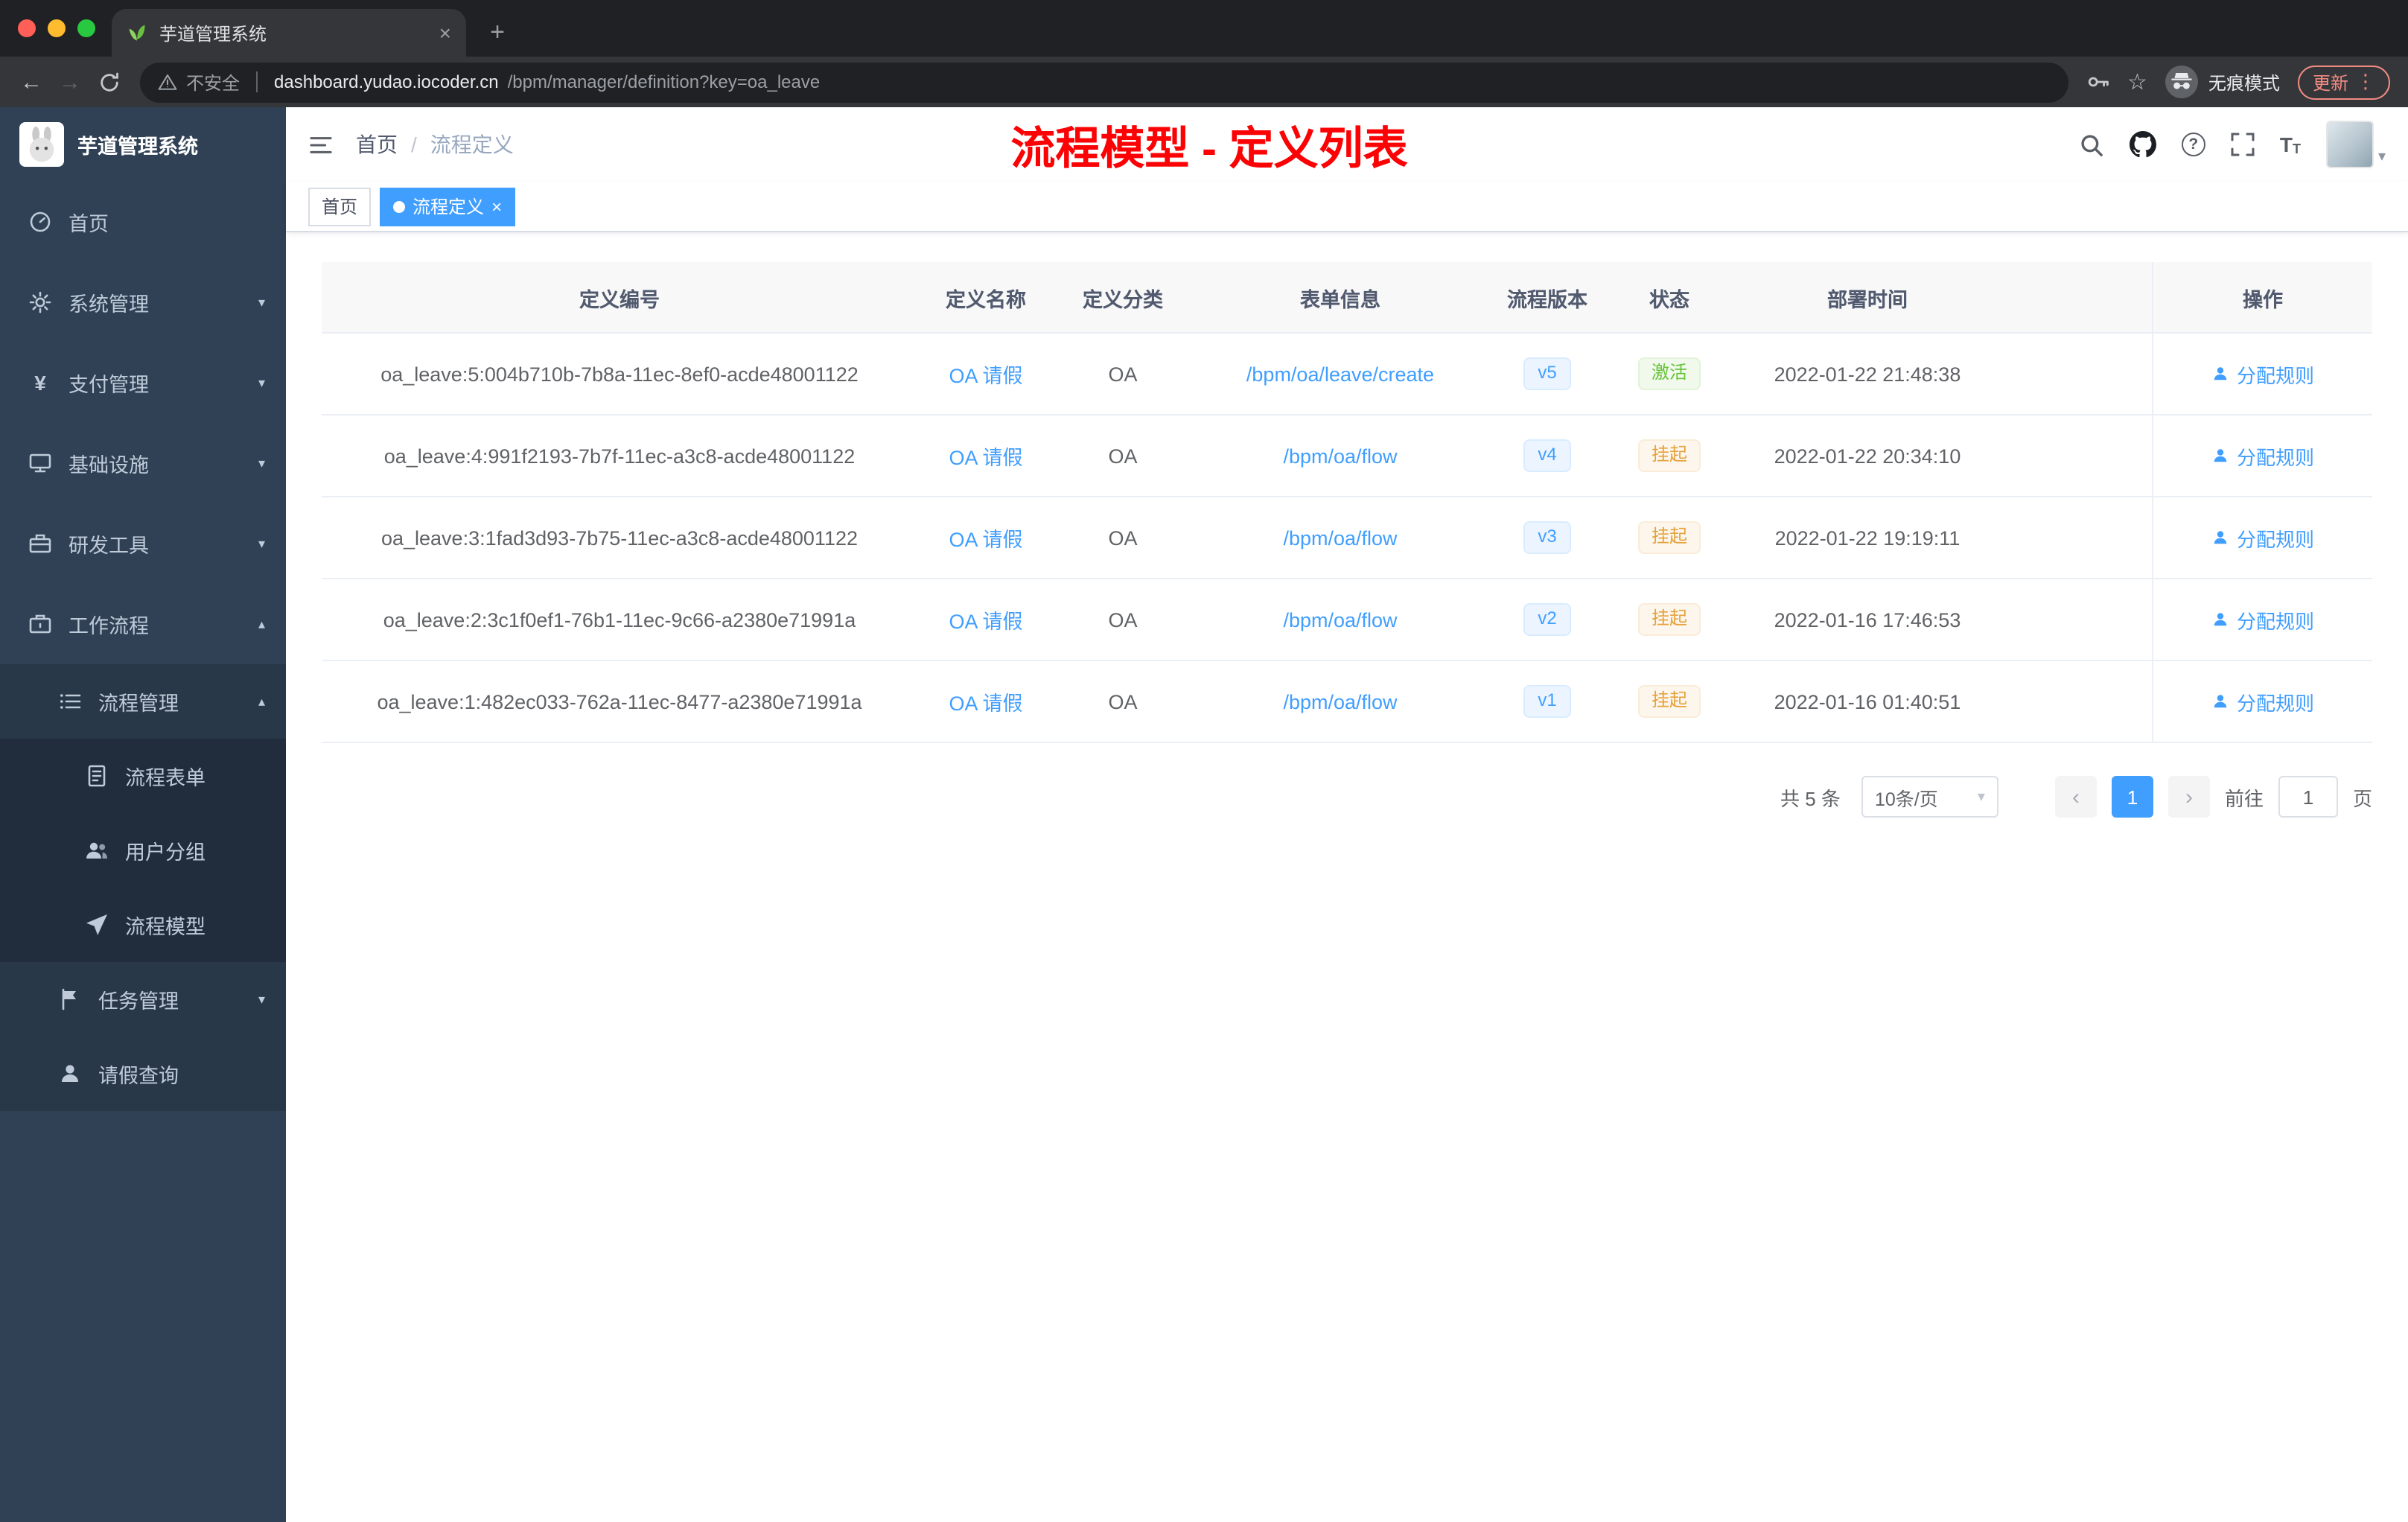 This screenshot has width=2408, height=1522. Describe the element at coordinates (143, 383) in the screenshot. I see `sidebar-item-payment: ¥ 支付管理 ▾` at that location.